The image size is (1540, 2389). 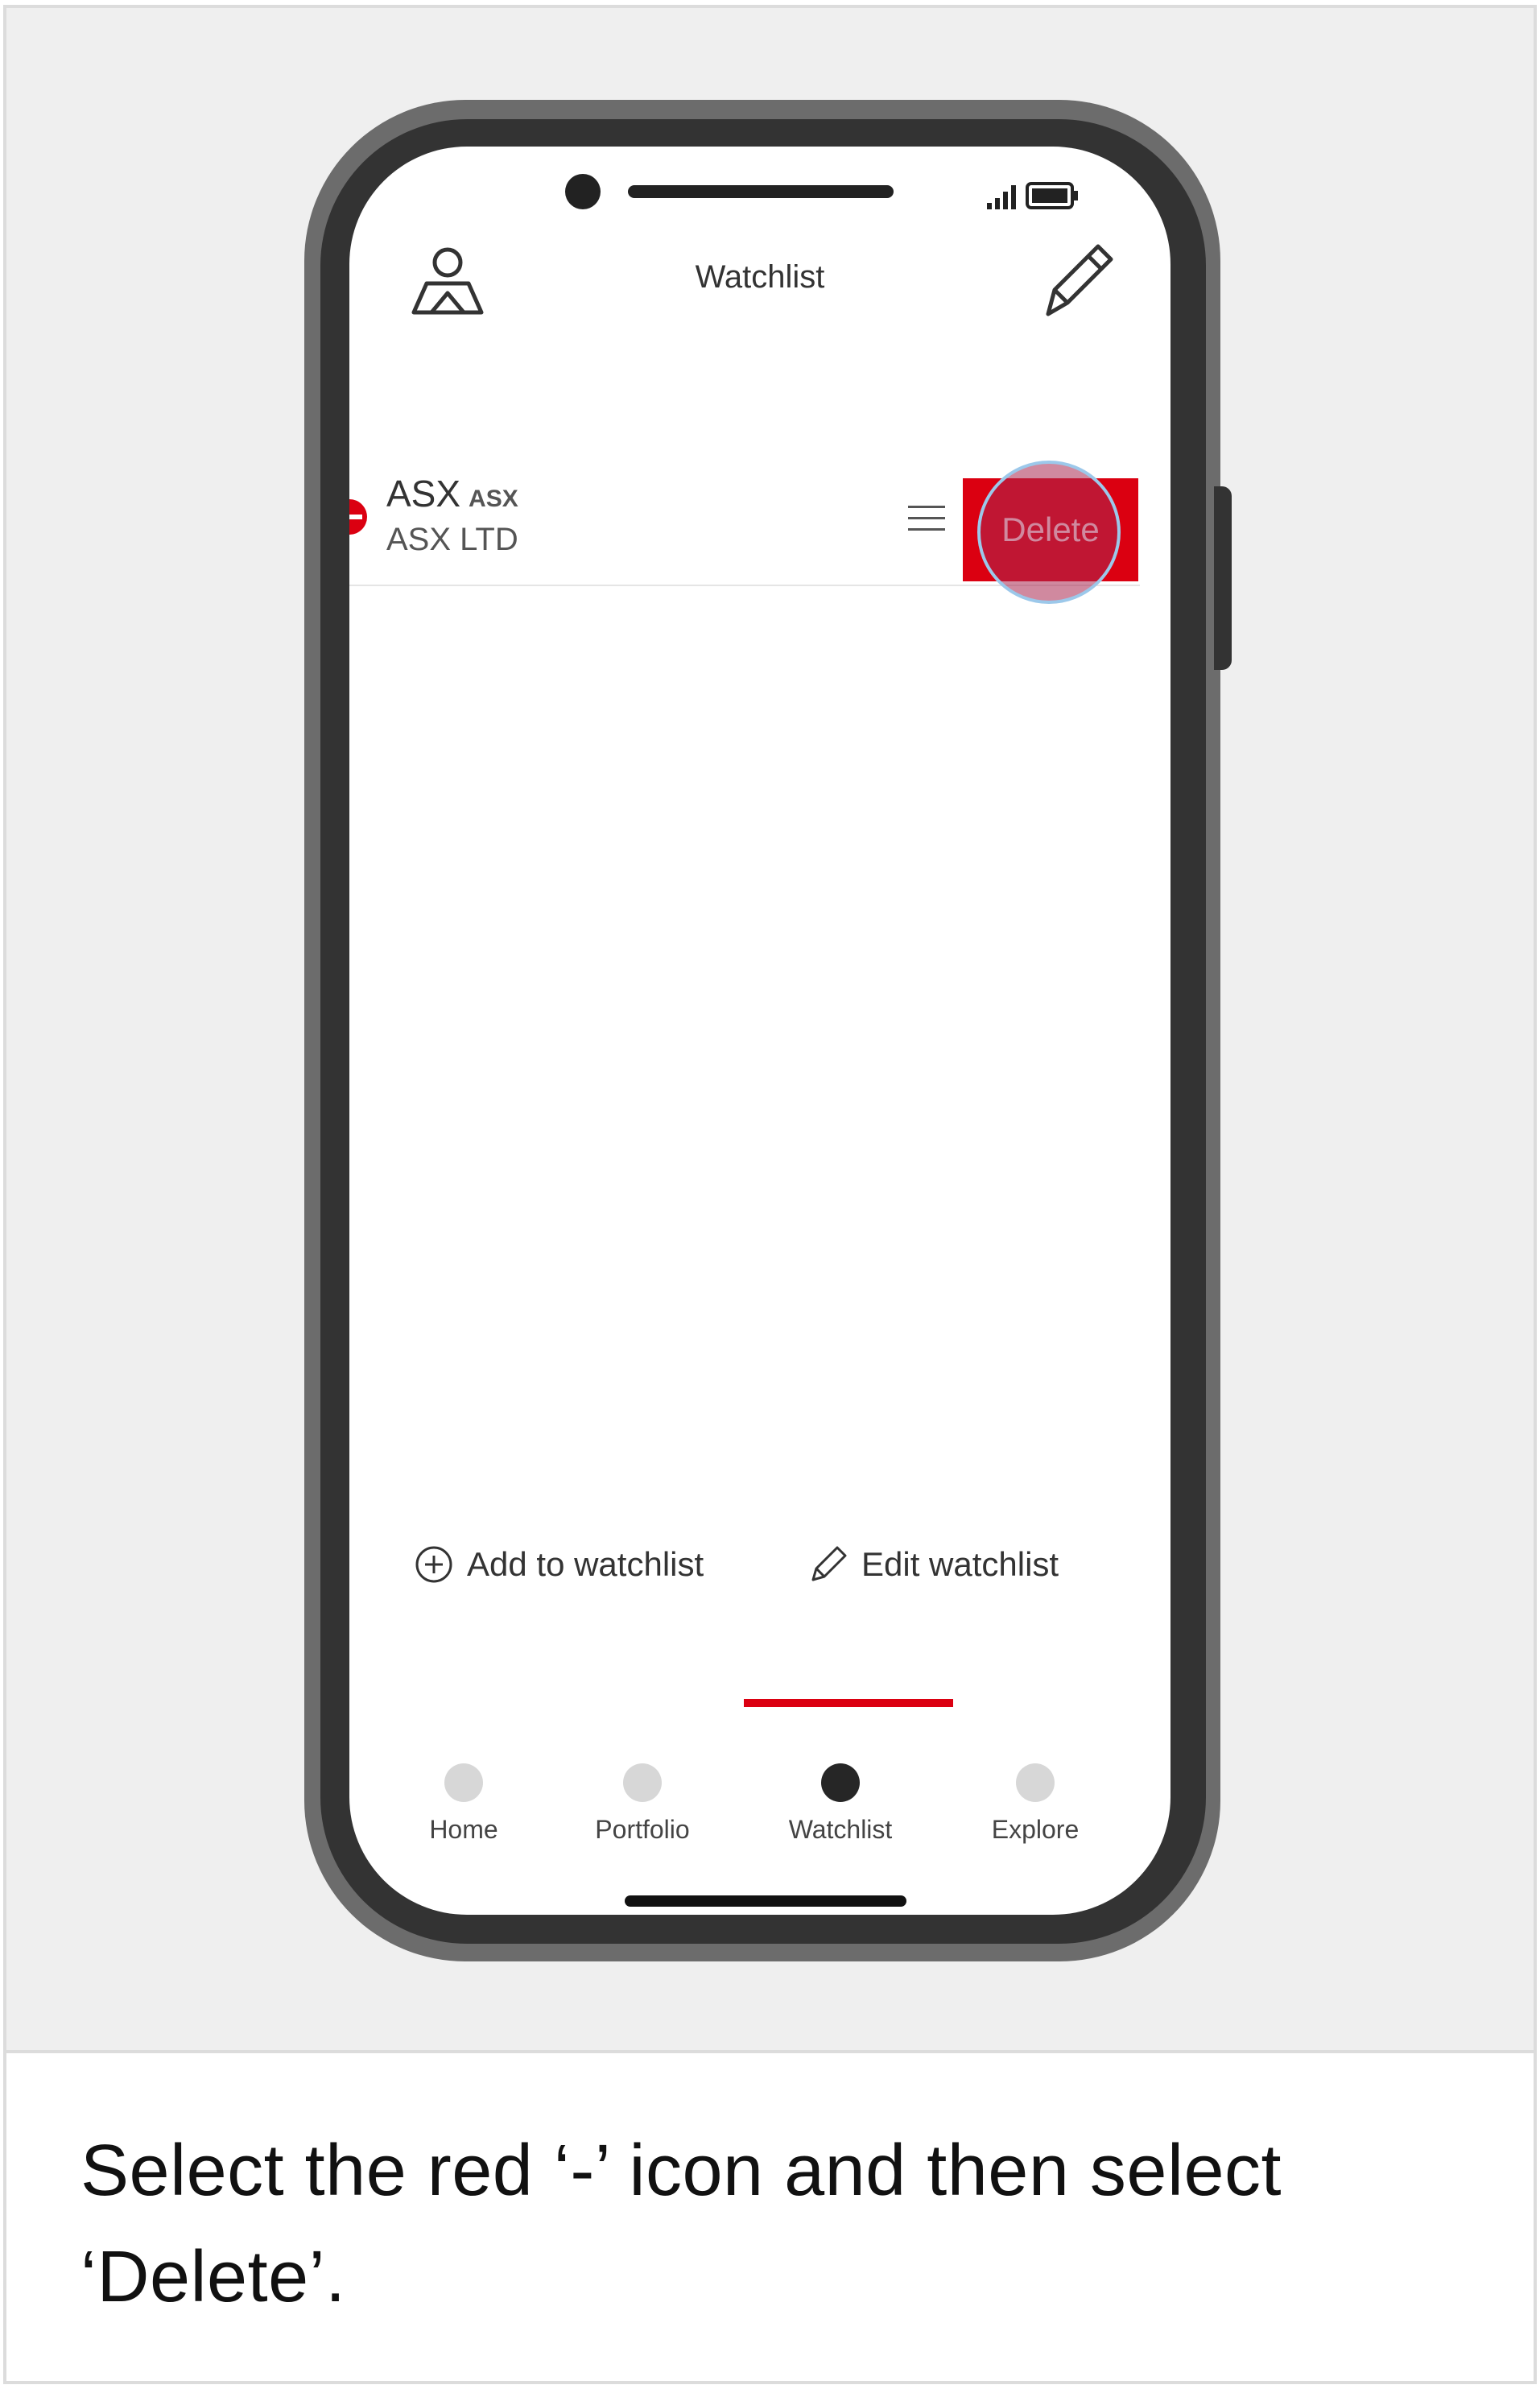 What do you see at coordinates (434, 1564) in the screenshot?
I see `plus-circle-icon` at bounding box center [434, 1564].